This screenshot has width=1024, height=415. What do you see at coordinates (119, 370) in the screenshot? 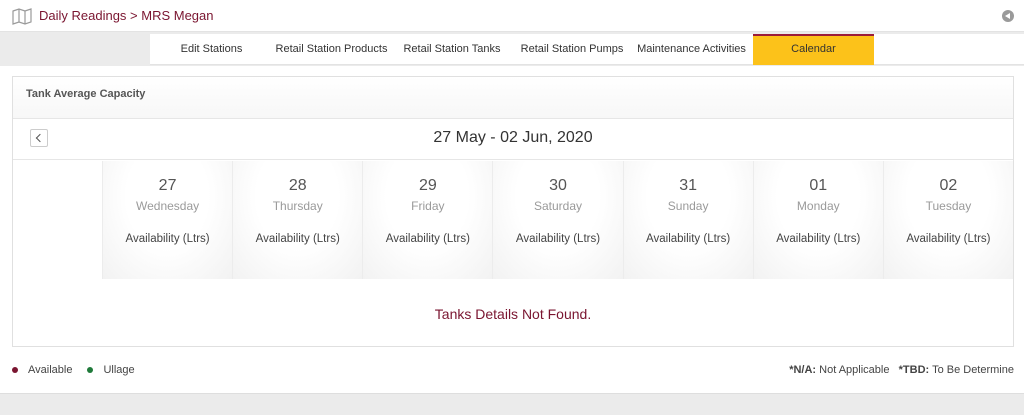
I see `legend-label: Ullage` at bounding box center [119, 370].